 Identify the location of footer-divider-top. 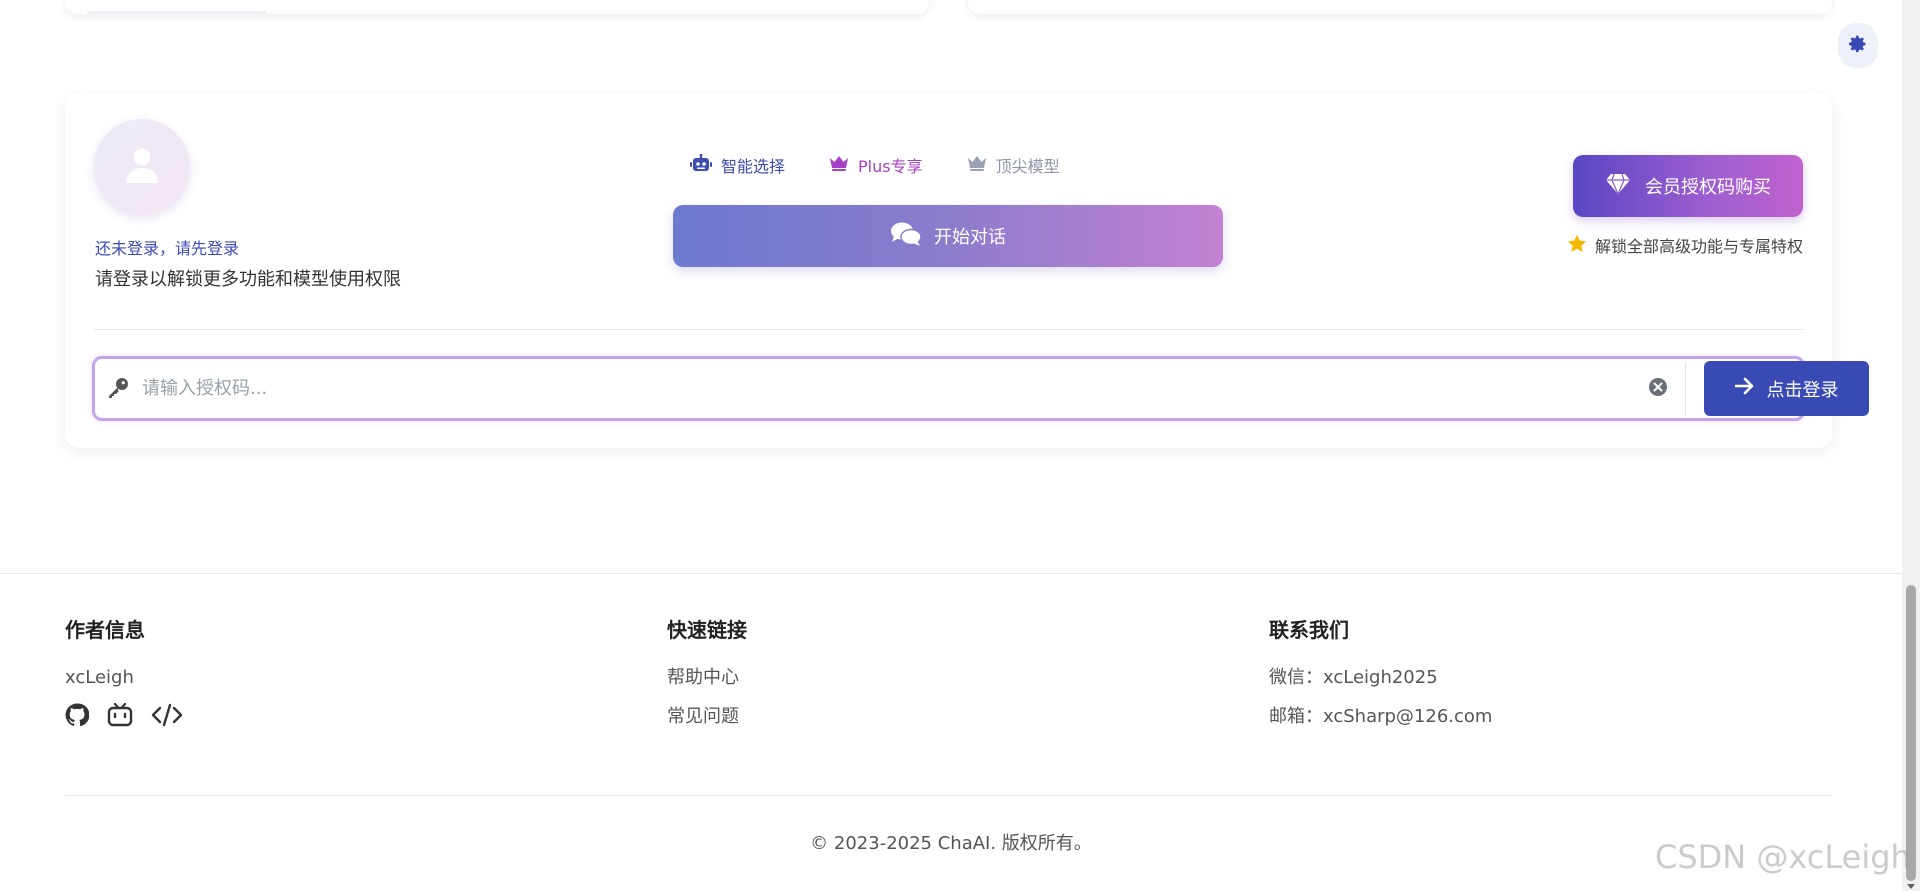
(951, 573).